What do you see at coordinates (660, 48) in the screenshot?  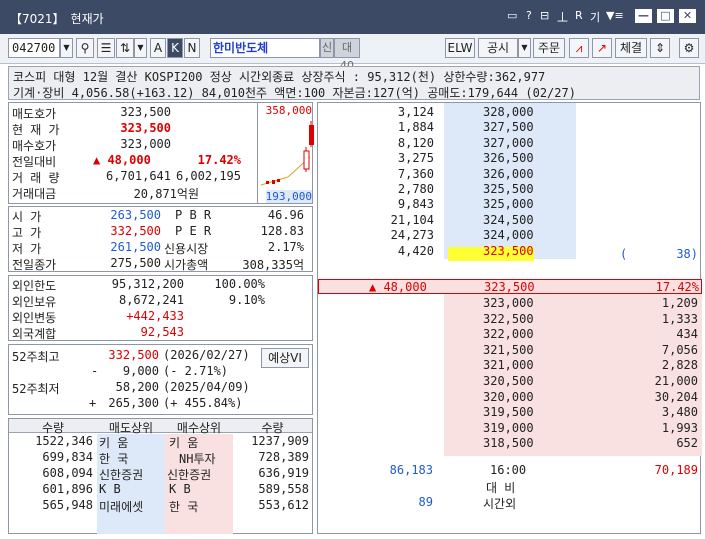 I see `sort-column-icon: ⇕` at bounding box center [660, 48].